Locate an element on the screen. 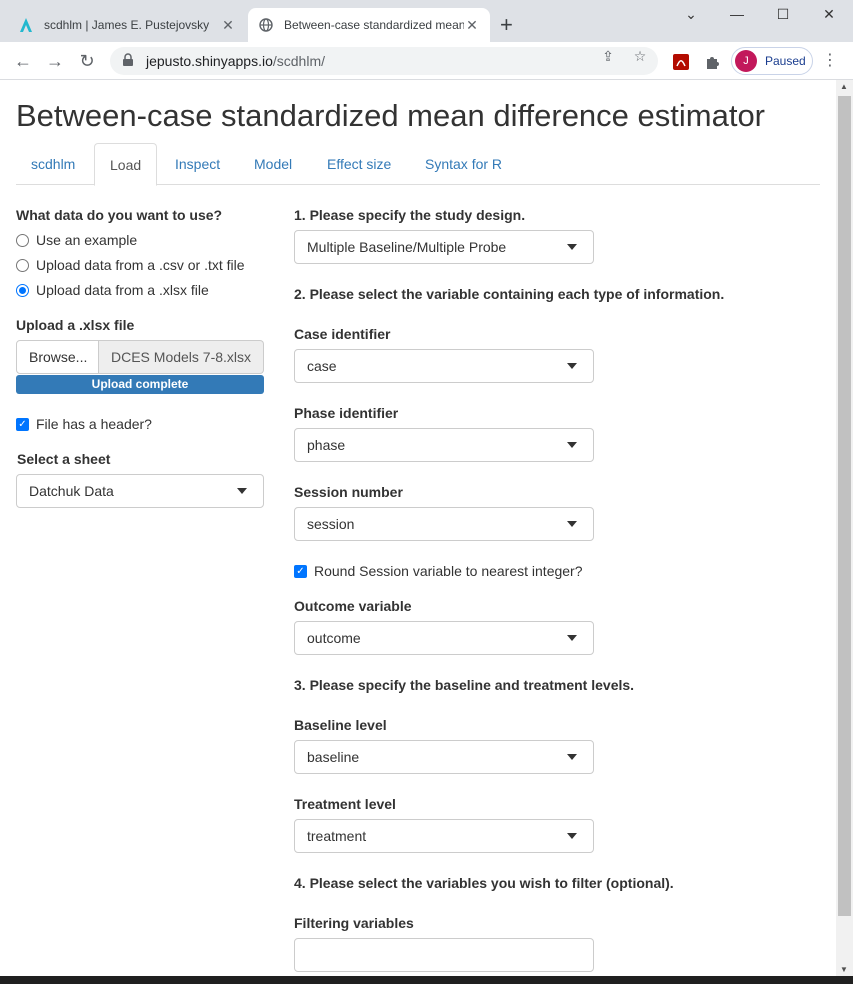  select-value: treatment is located at coordinates (337, 836).